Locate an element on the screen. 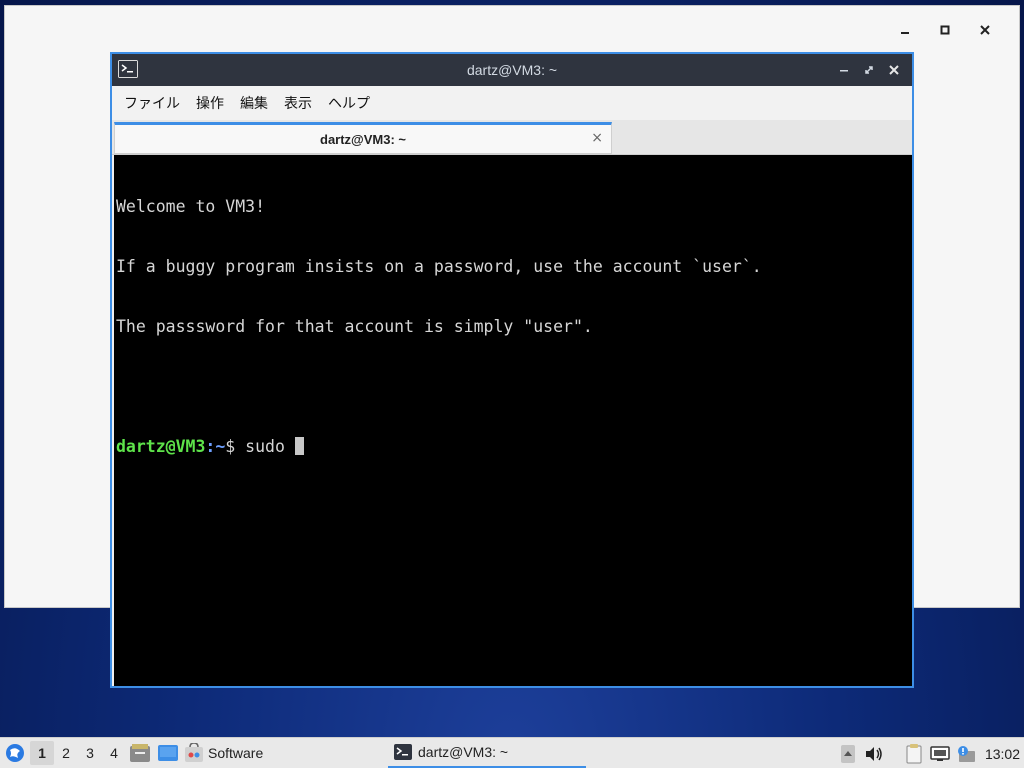 This screenshot has height=768, width=1024. tab-bar: dartz@VM3: ~ × is located at coordinates (512, 137).